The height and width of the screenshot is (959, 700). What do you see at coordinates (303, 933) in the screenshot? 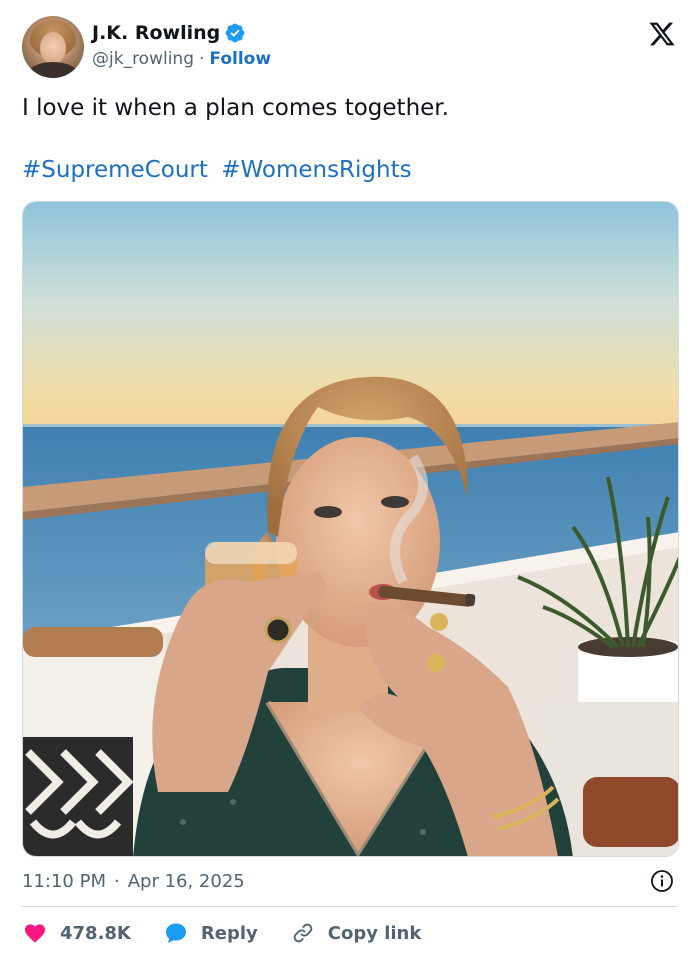
I see `link-icon` at bounding box center [303, 933].